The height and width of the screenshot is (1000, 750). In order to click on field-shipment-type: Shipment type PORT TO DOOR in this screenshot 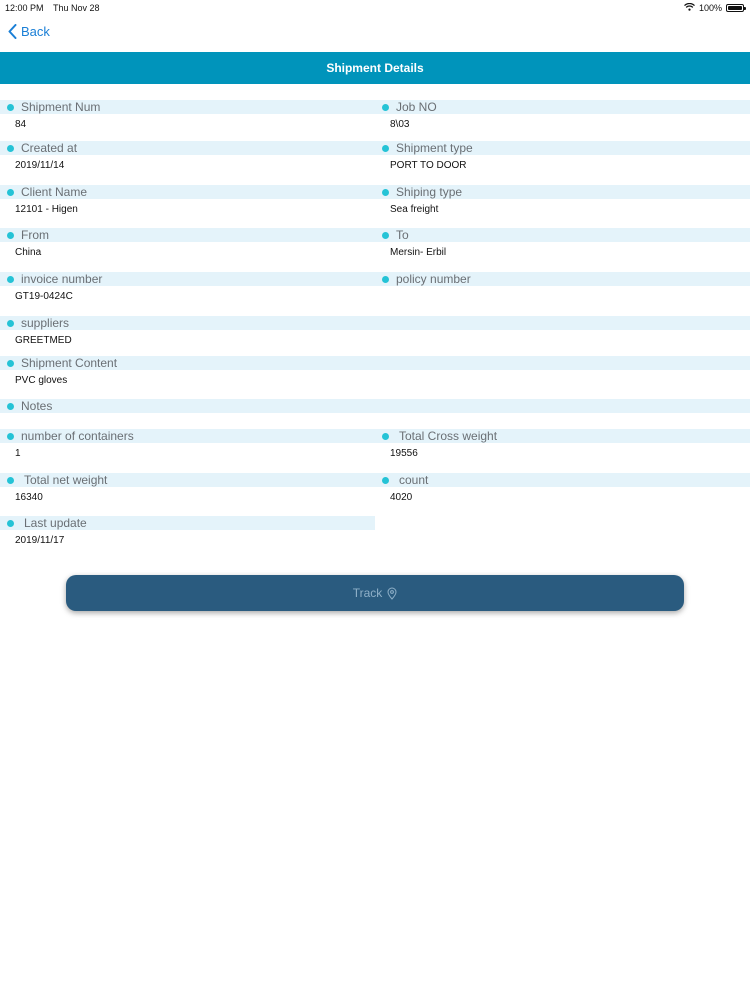, I will do `click(562, 161)`.